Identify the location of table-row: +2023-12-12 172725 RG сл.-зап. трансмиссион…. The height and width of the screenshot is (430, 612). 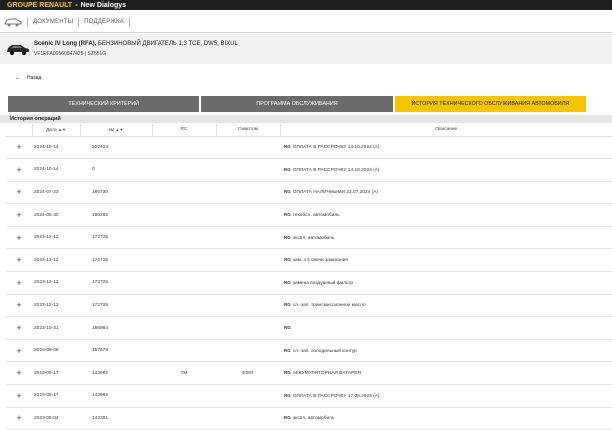
(309, 306).